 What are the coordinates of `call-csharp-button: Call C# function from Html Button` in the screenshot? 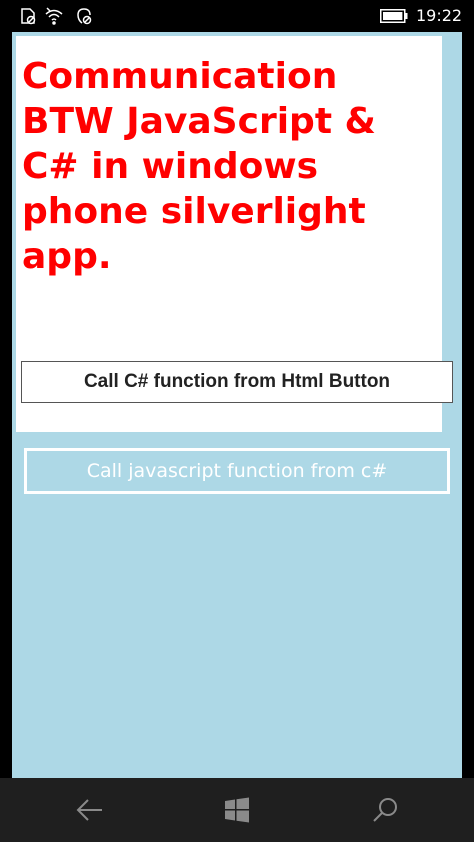 It's located at (237, 382).